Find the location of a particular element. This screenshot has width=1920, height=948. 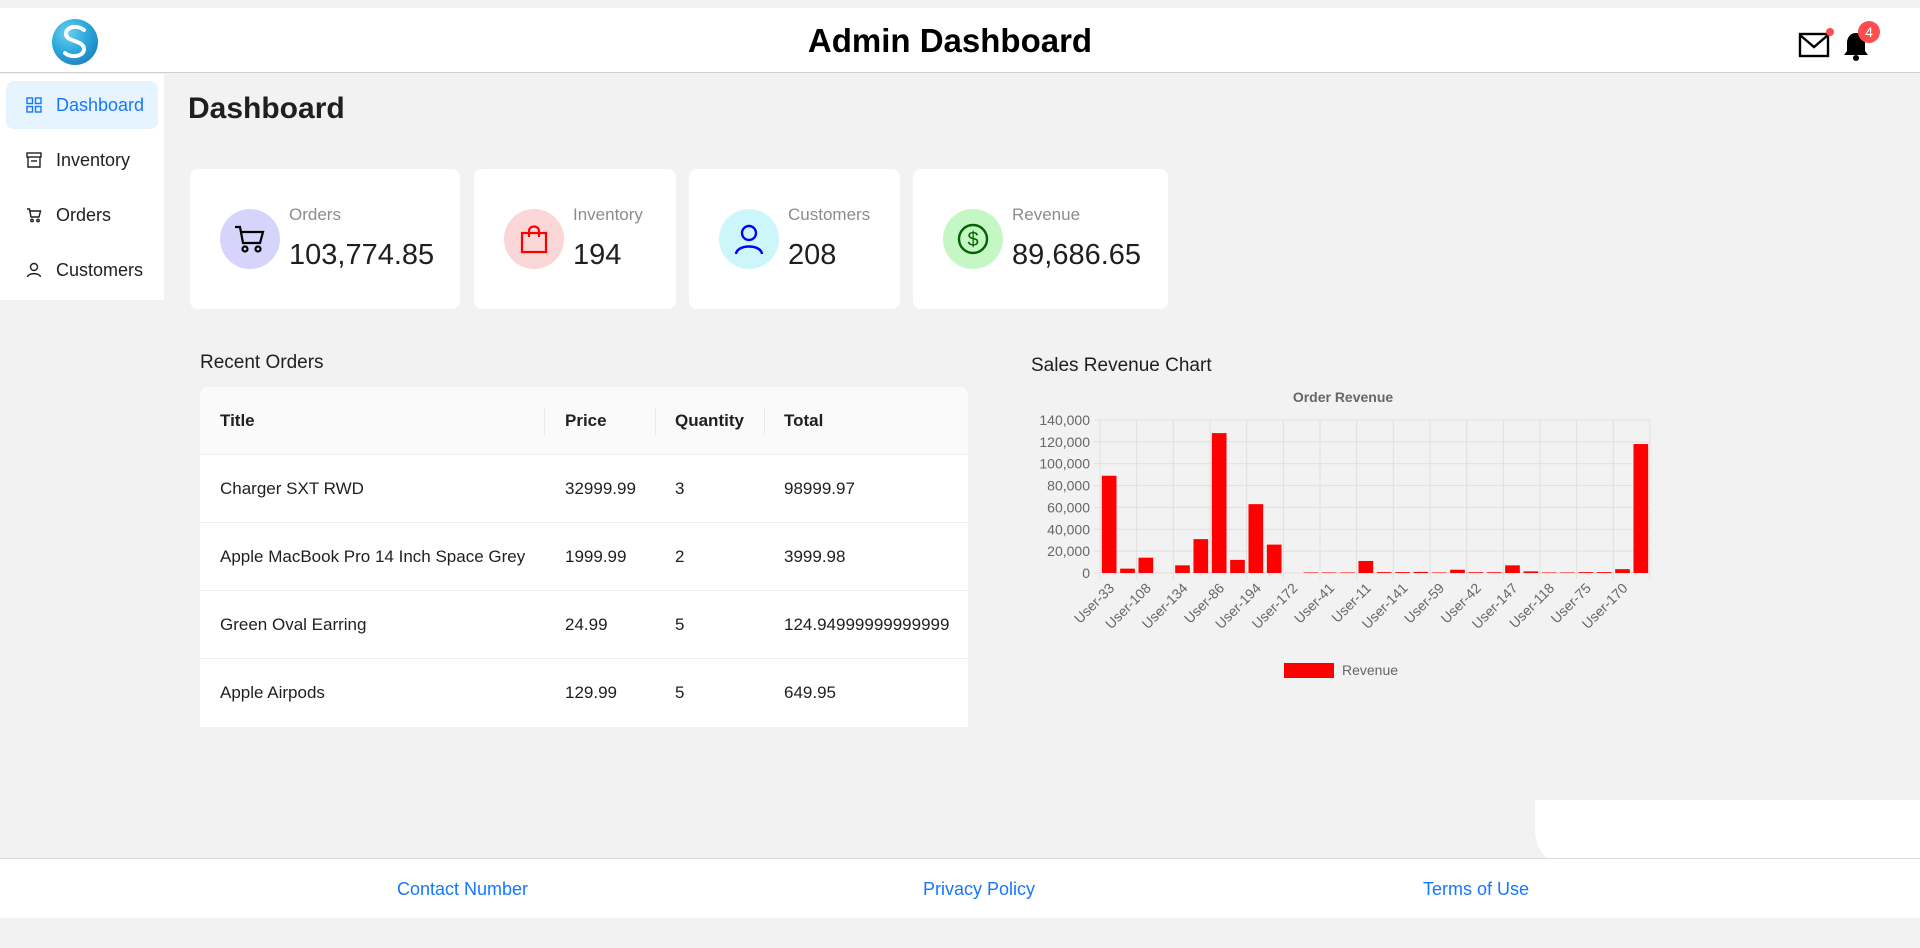

stat-card-inventory: Inventory 194 is located at coordinates (575, 239).